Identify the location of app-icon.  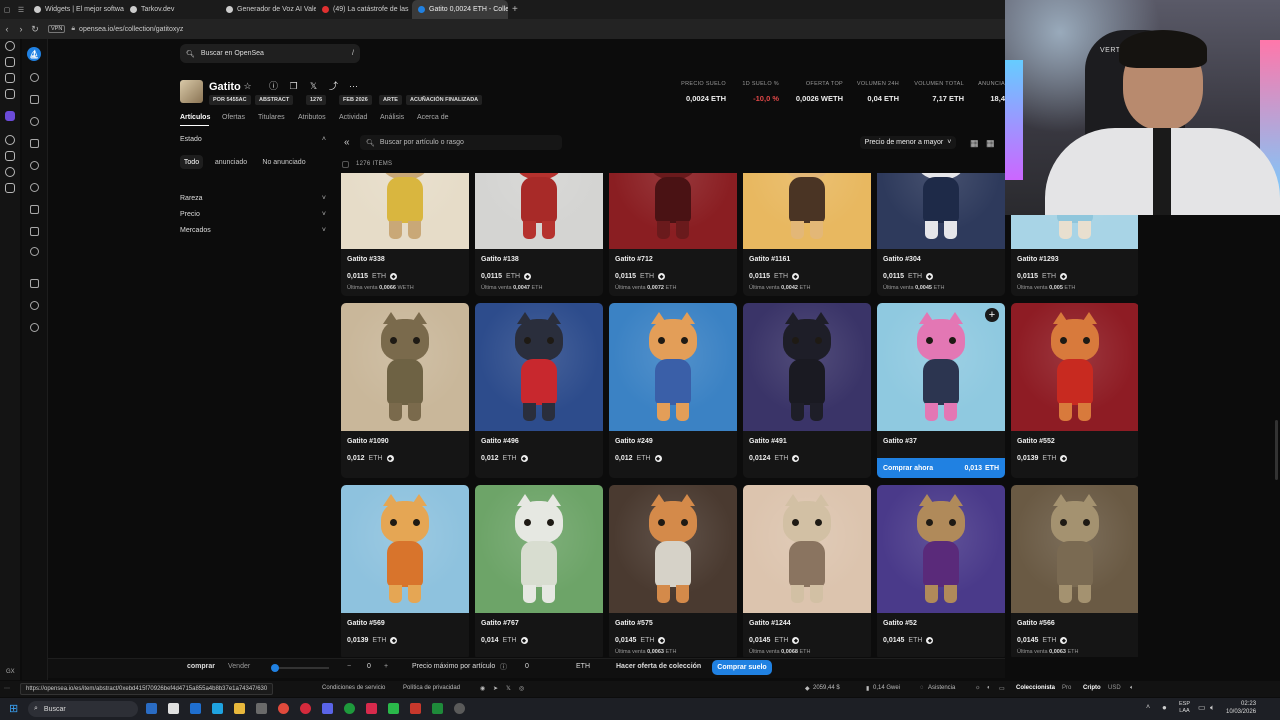
(261, 708).